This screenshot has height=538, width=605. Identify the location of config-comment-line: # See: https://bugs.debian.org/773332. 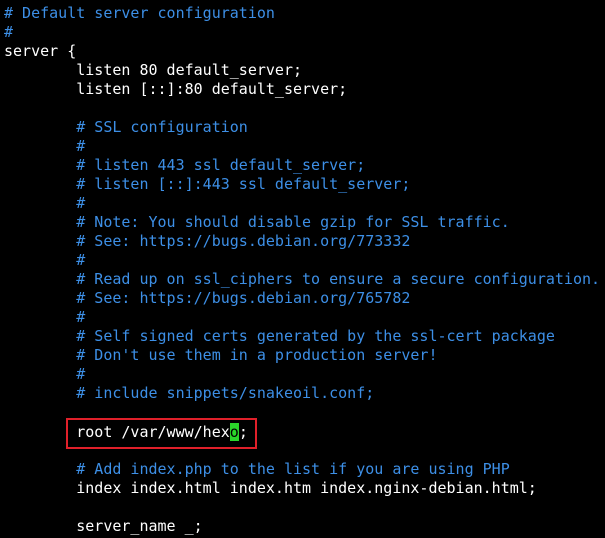
(207, 241).